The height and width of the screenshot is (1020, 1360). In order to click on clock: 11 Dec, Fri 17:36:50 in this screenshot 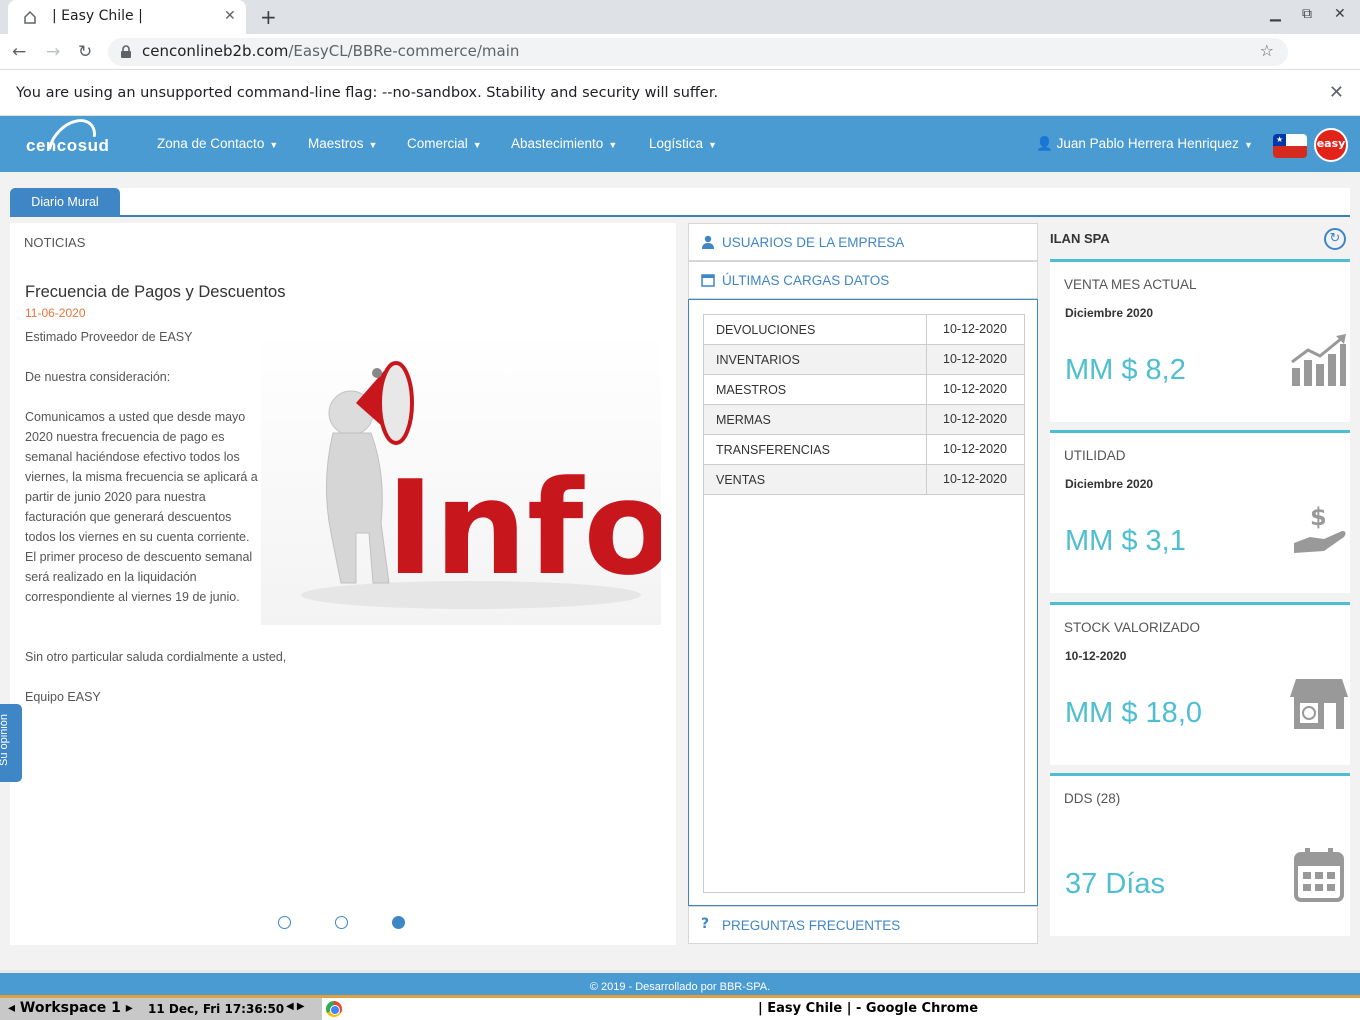, I will do `click(216, 1009)`.